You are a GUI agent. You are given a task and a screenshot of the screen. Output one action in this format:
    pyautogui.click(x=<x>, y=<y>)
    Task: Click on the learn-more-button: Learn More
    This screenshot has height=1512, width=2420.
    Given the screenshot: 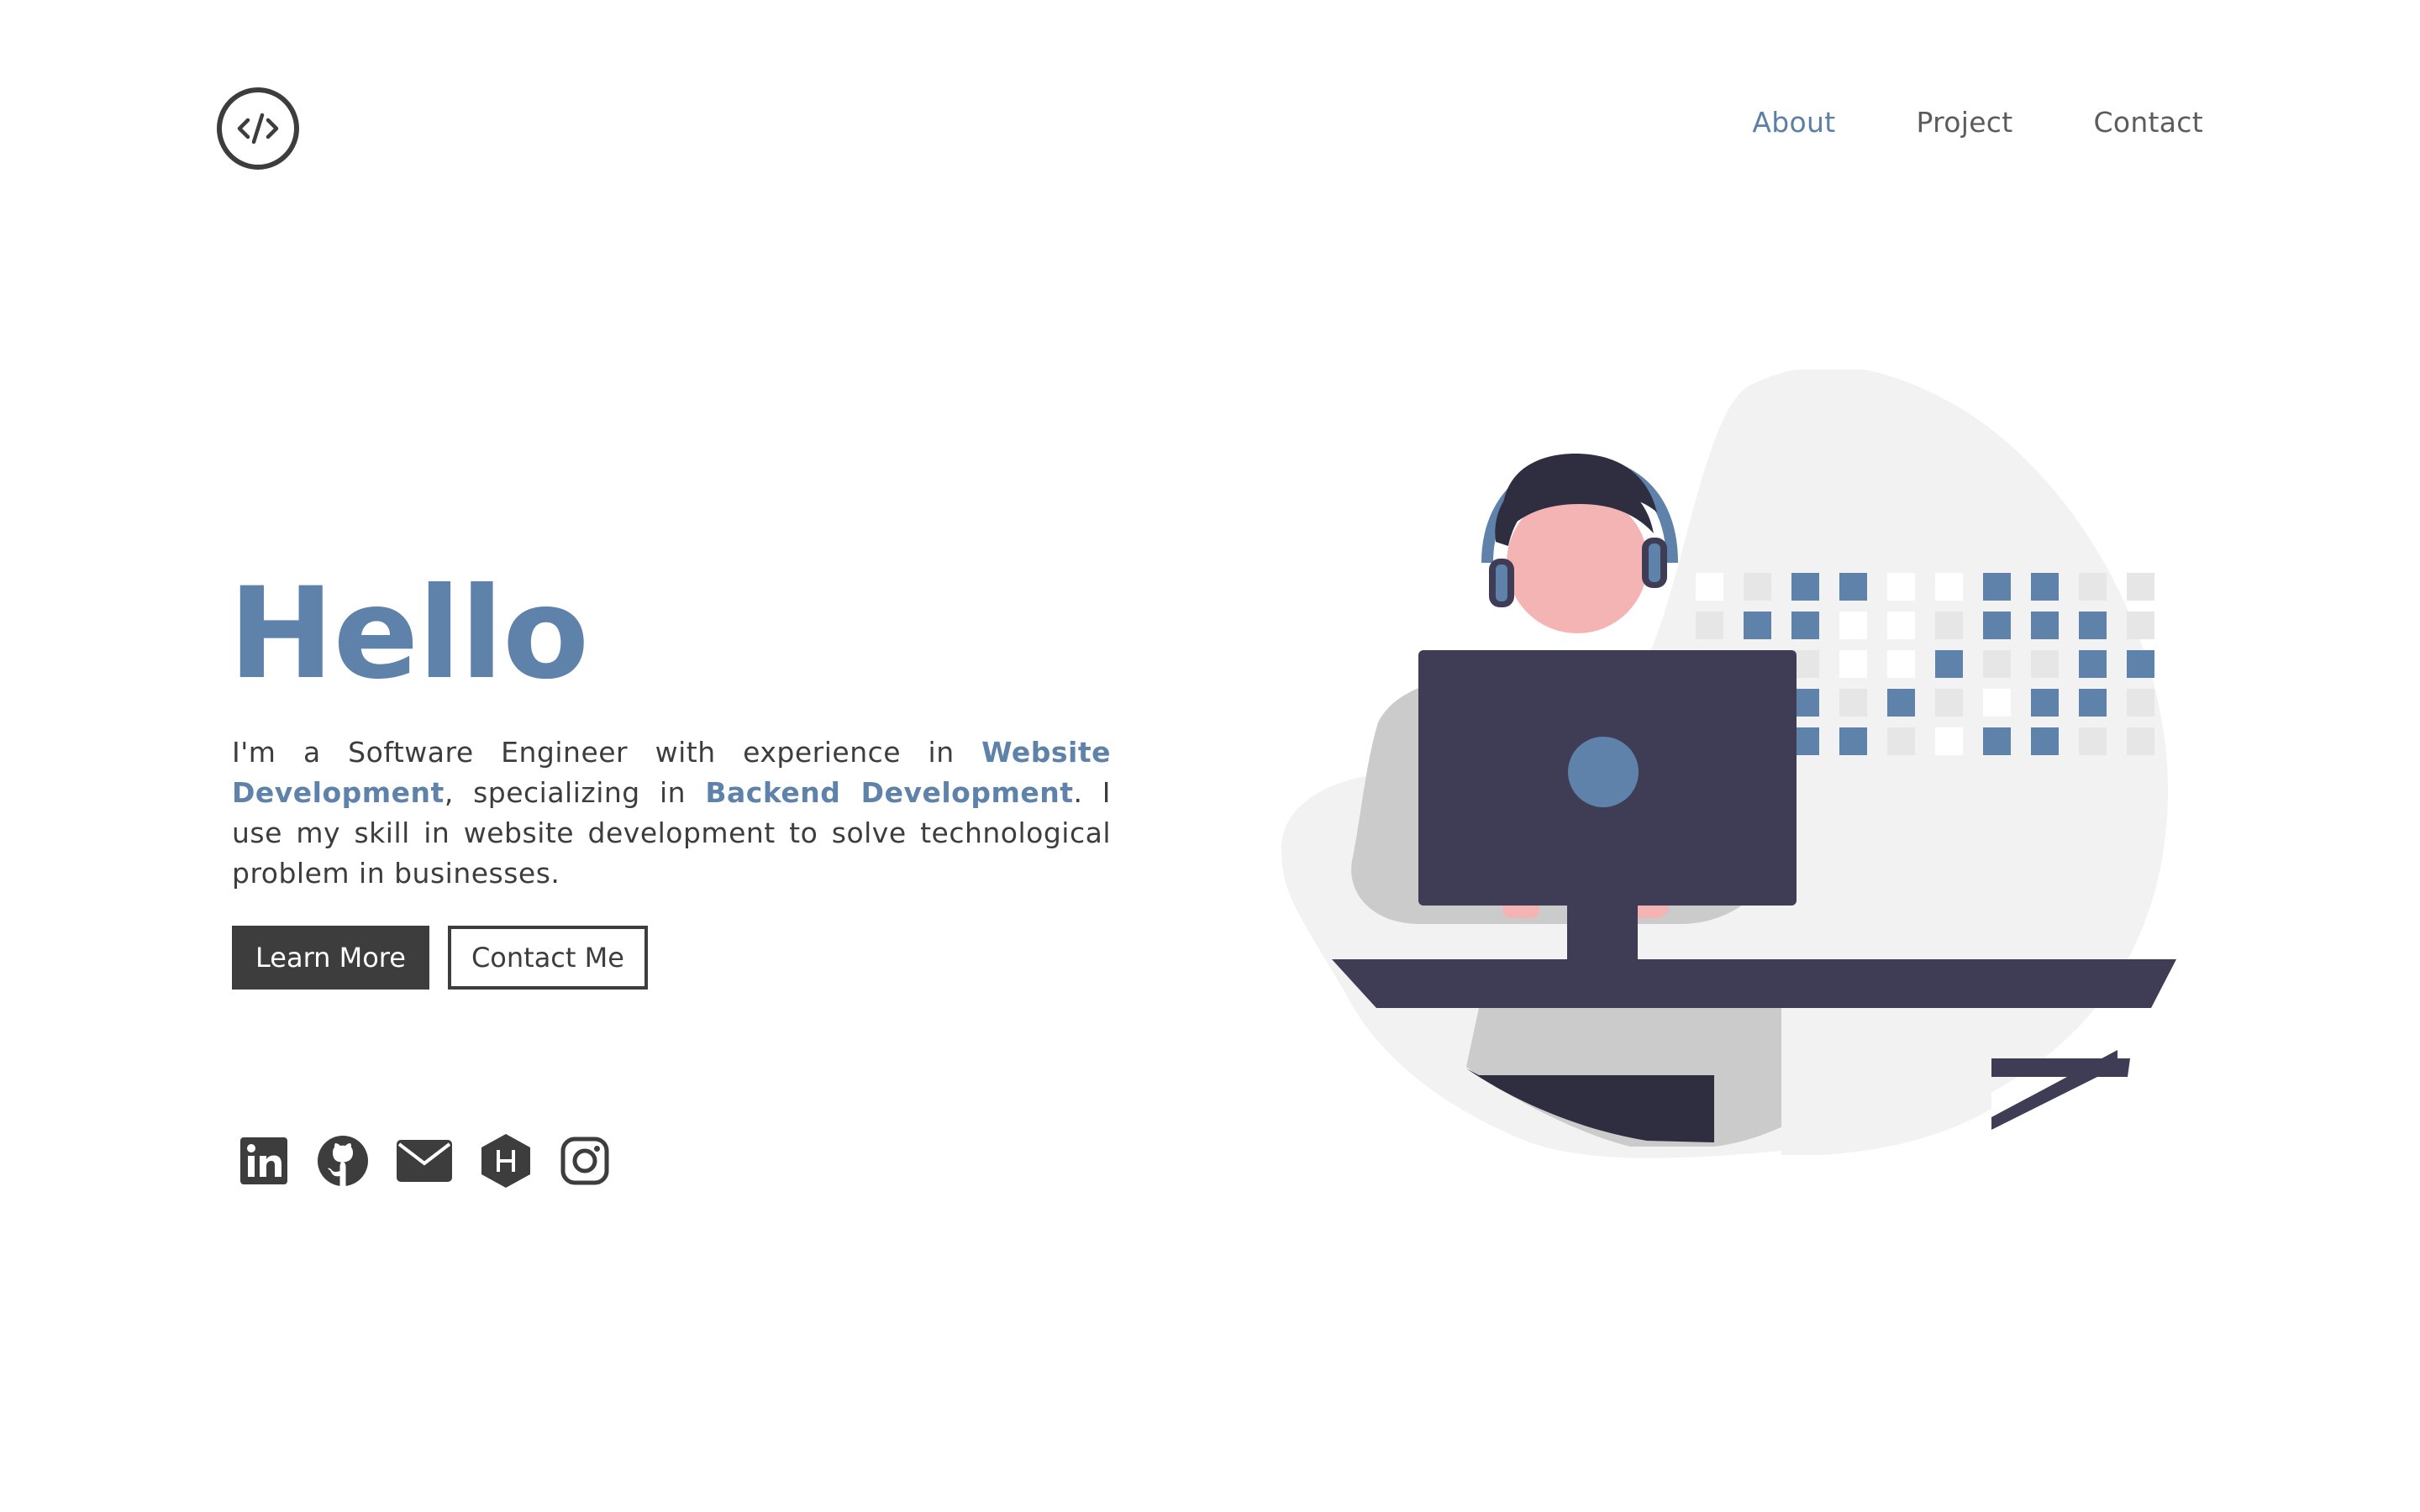 What is the action you would take?
    pyautogui.click(x=330, y=958)
    